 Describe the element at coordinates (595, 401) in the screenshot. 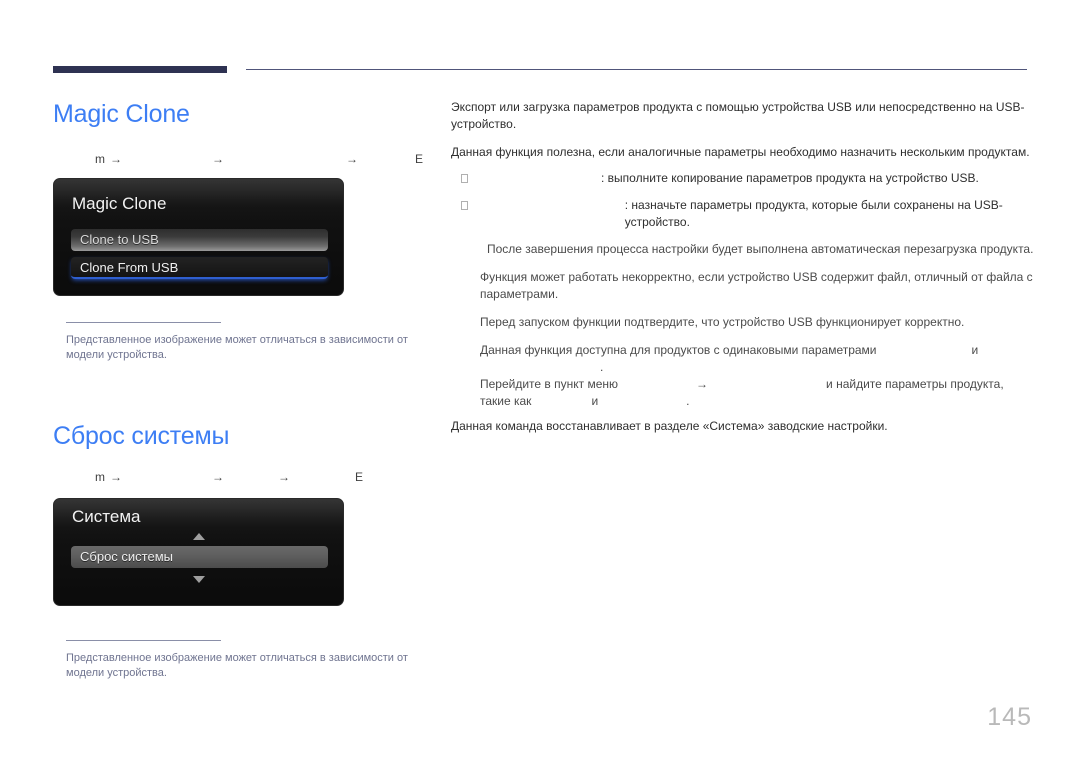

I see `compat-line3-and: и` at that location.